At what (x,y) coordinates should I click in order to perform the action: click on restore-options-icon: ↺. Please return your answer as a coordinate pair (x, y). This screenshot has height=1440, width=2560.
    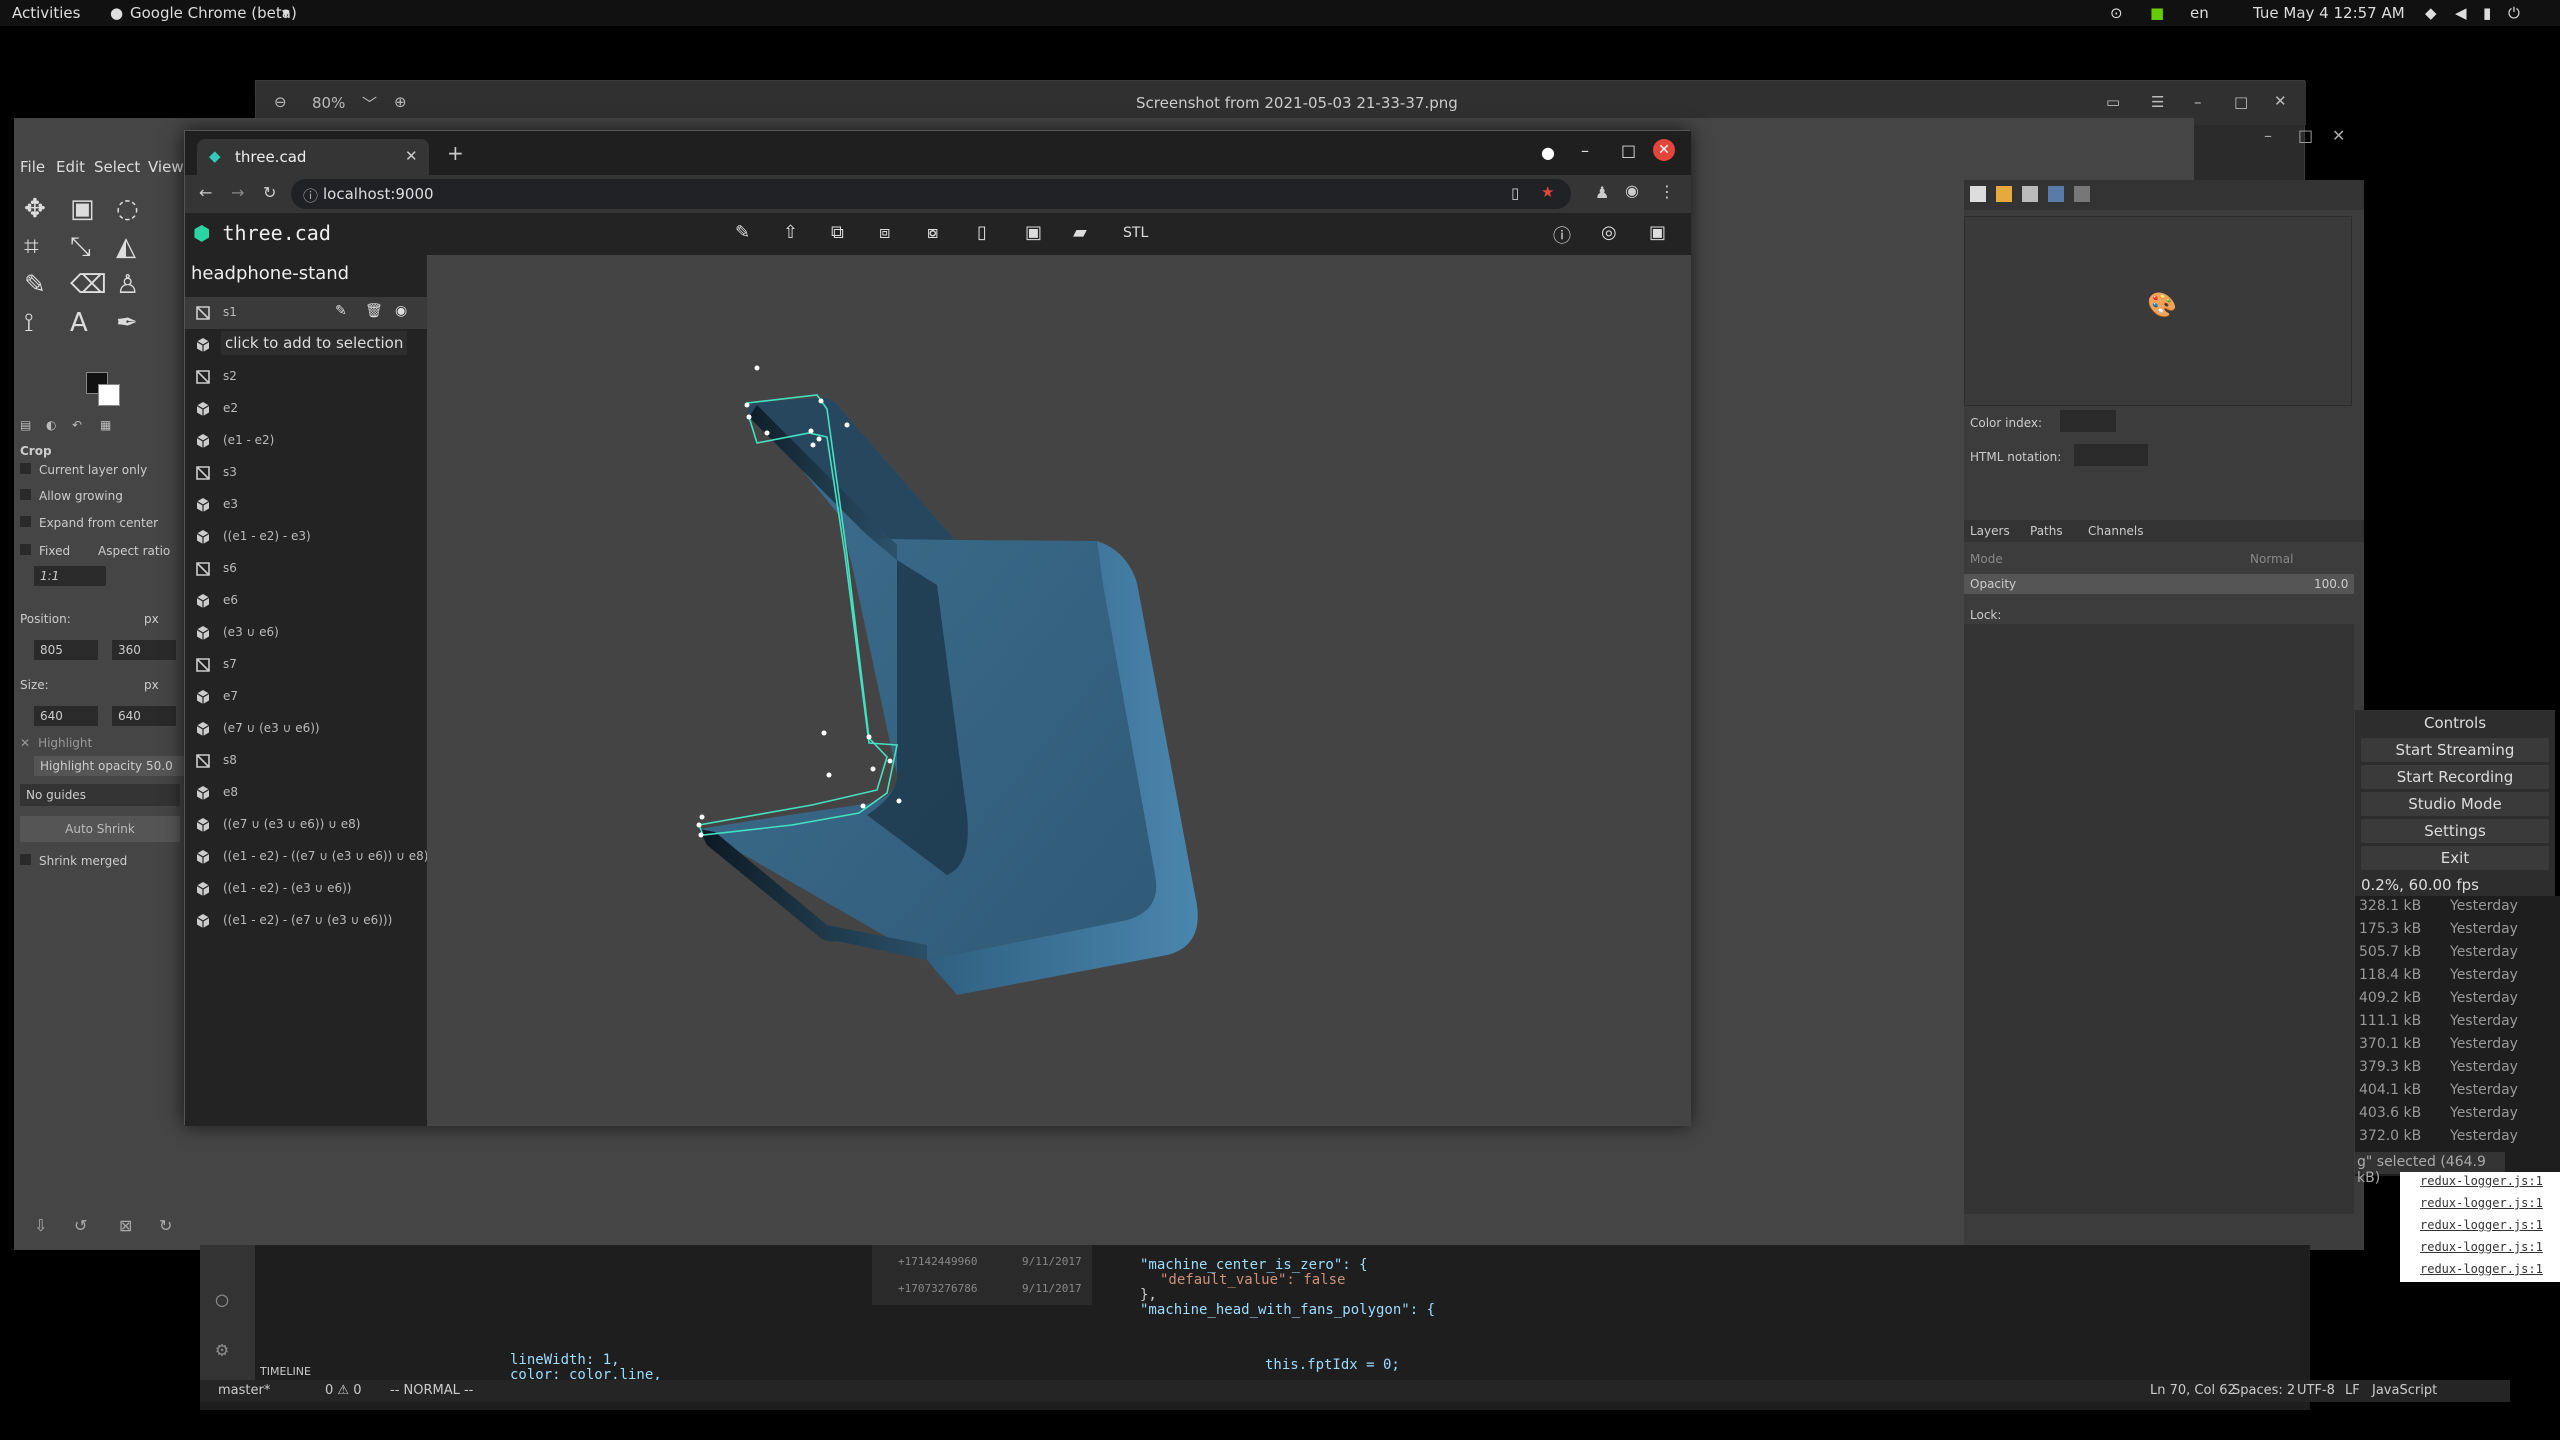
    Looking at the image, I should click on (80, 1225).